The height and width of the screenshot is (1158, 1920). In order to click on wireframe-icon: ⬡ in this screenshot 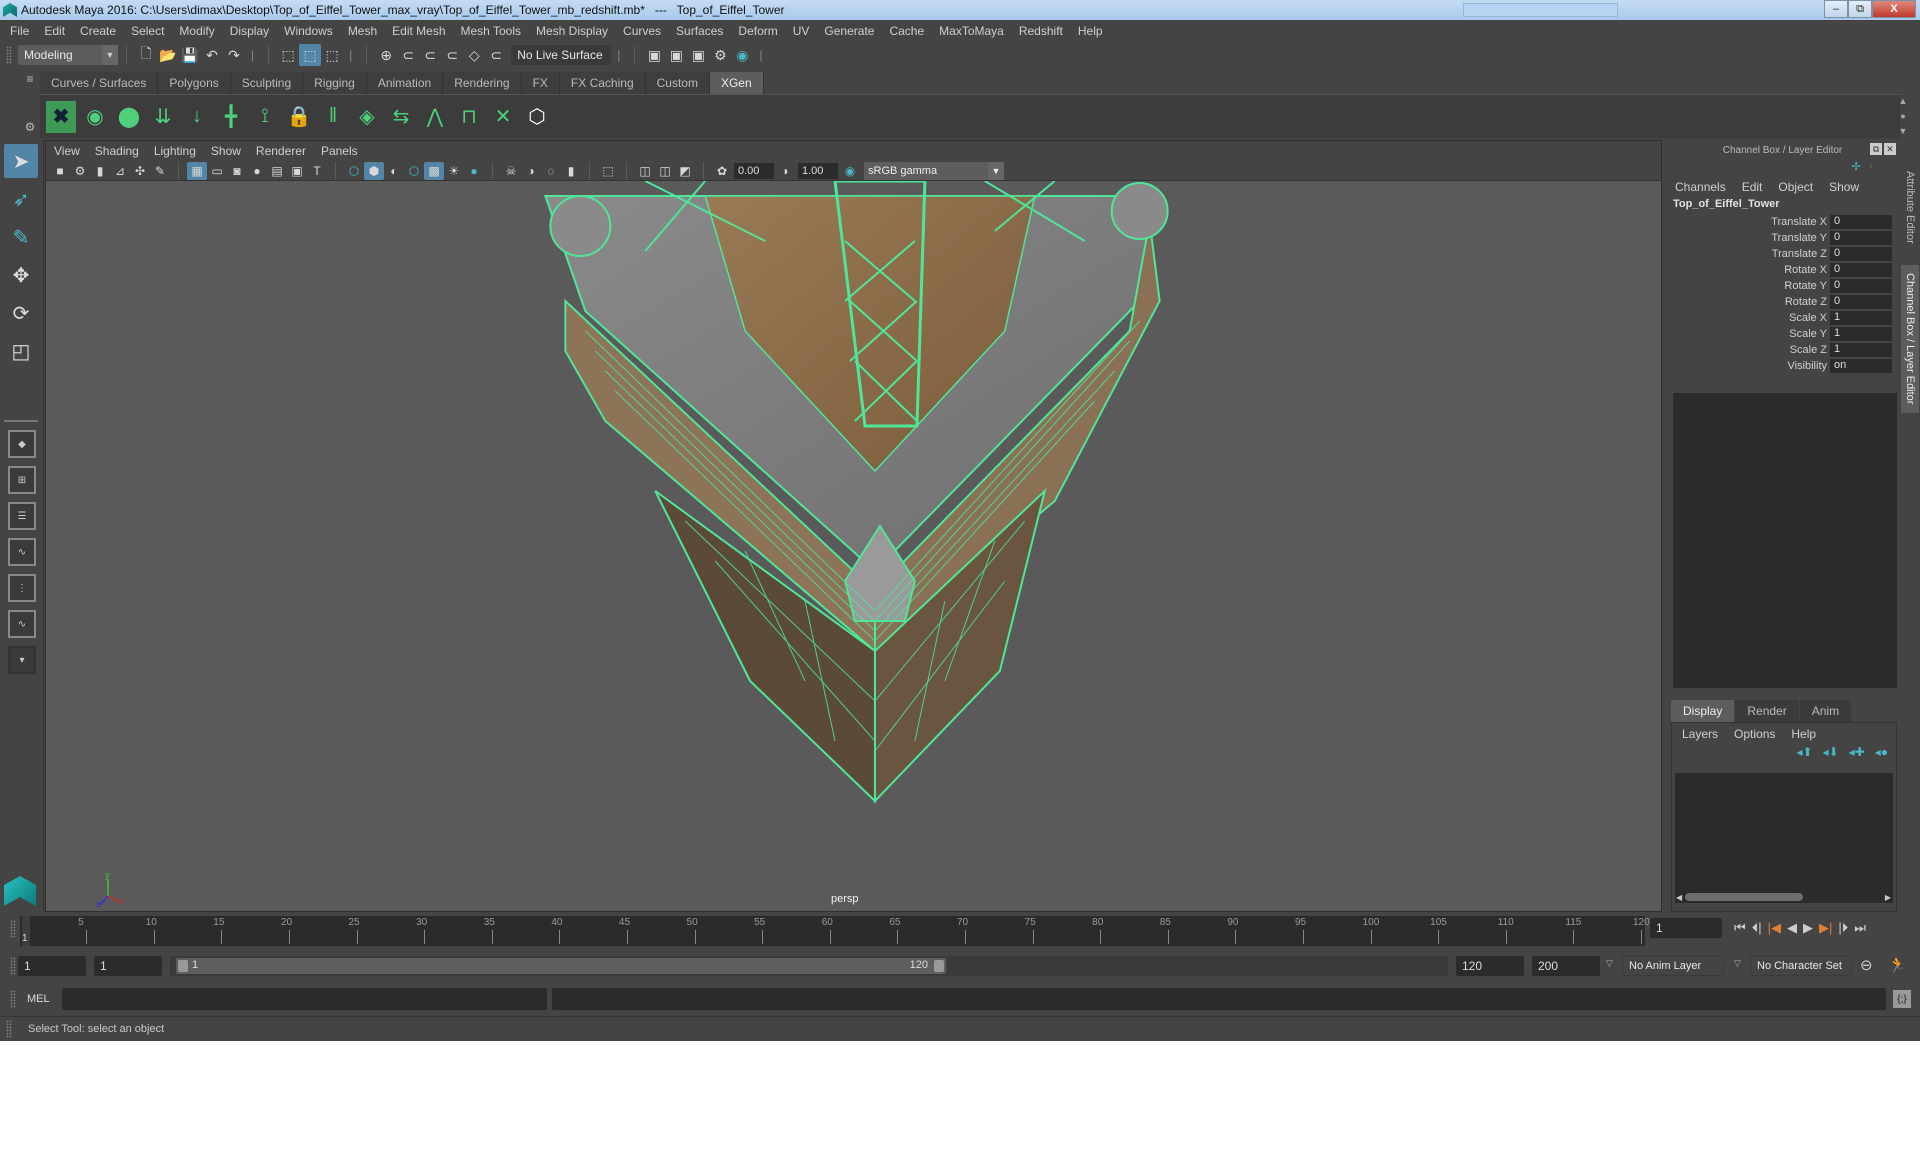, I will do `click(354, 171)`.